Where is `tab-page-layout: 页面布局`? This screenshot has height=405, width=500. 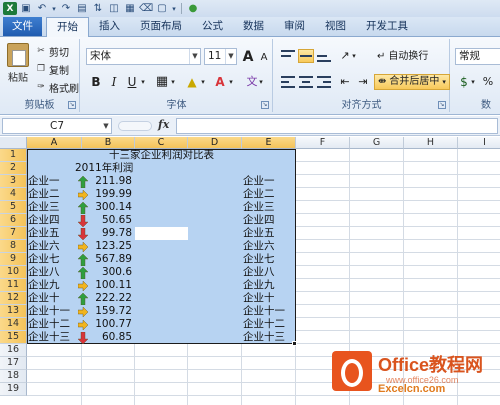 tab-page-layout: 页面布局 is located at coordinates (161, 26).